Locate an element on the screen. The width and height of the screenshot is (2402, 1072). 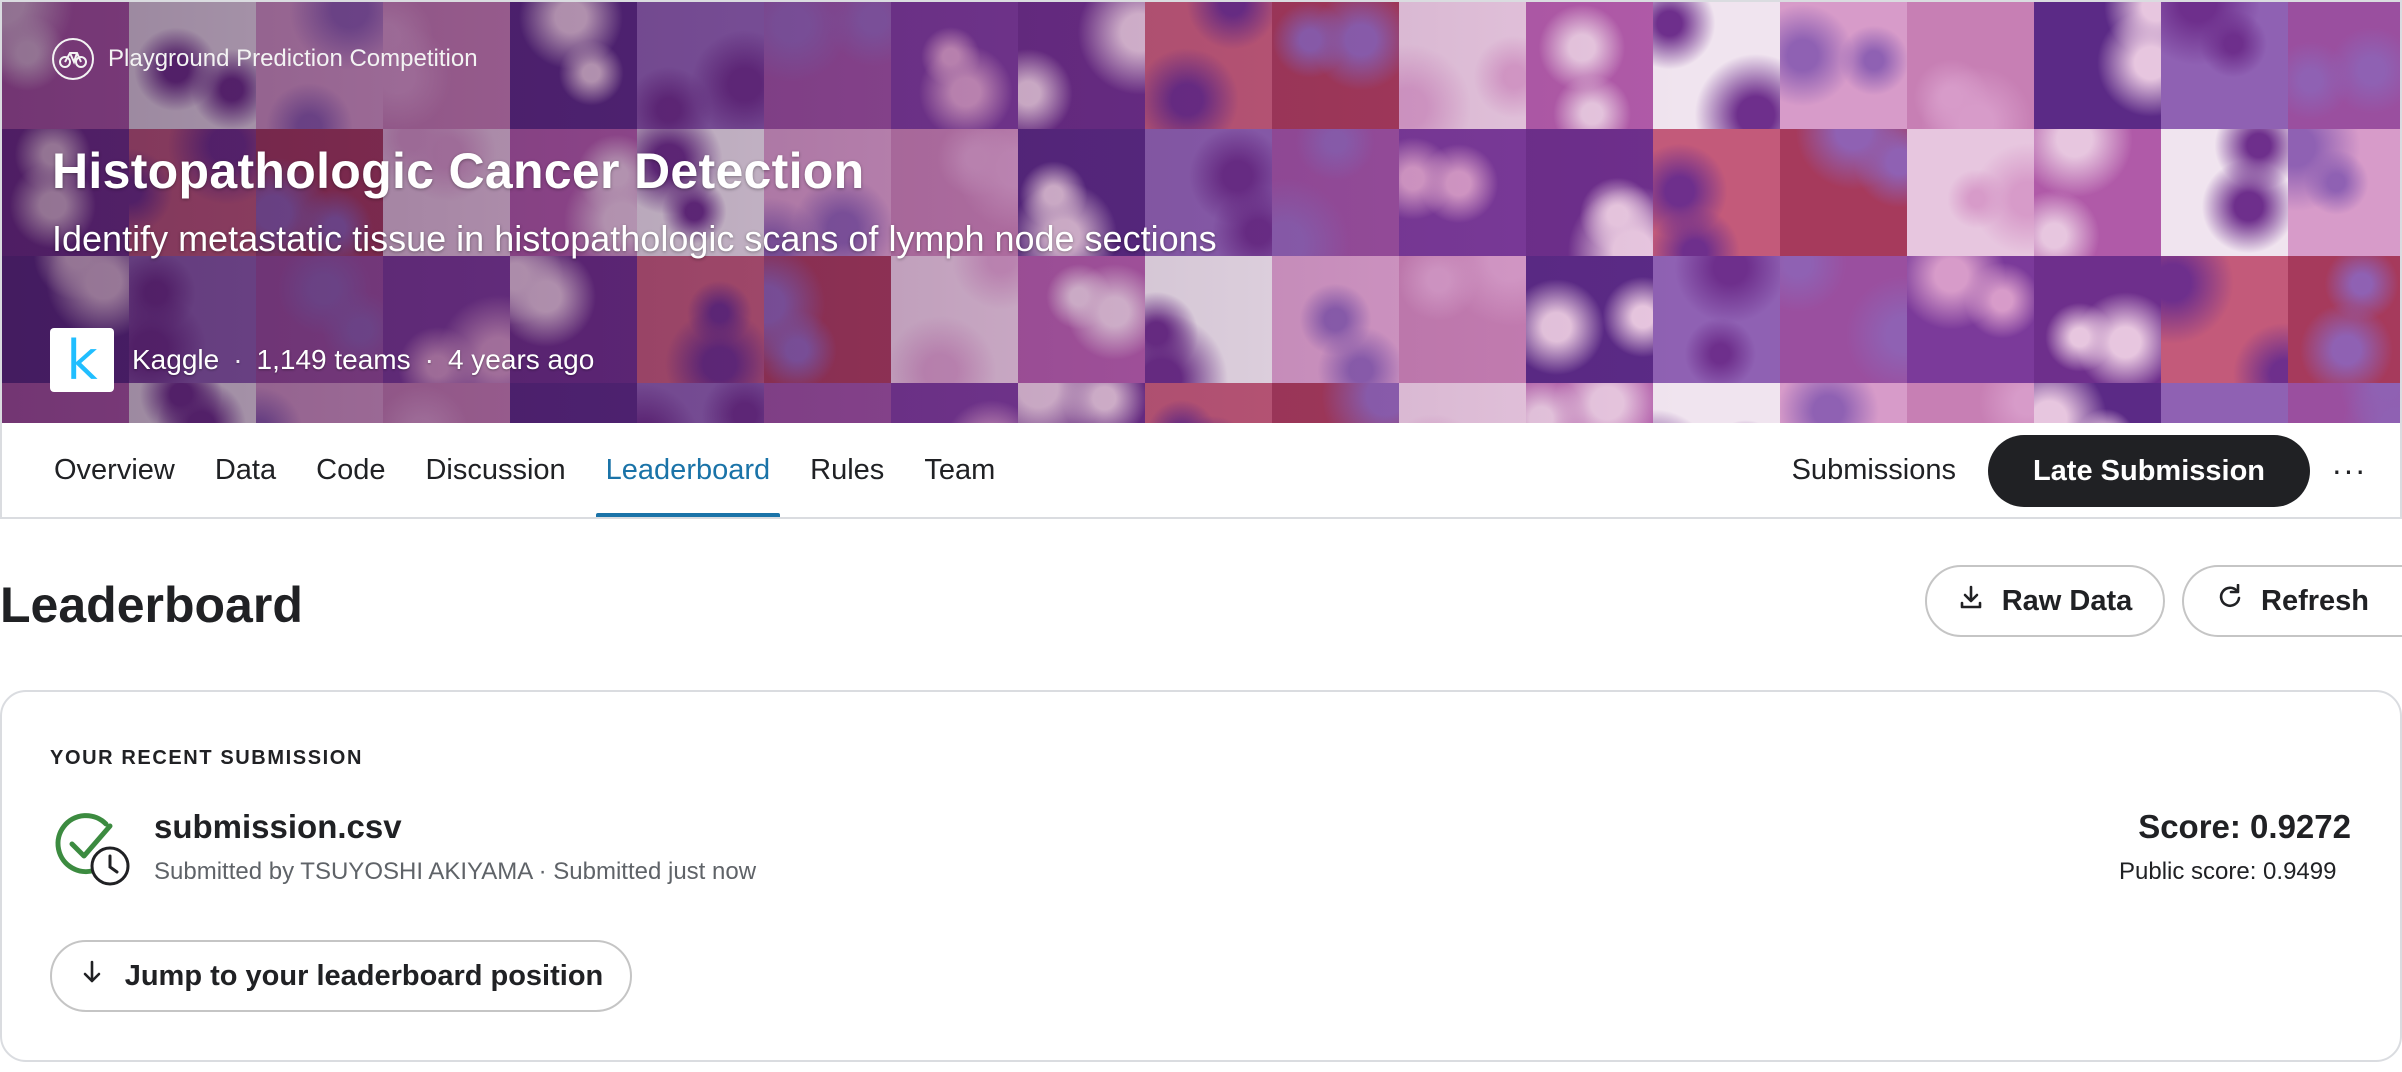
raw-data-label: Raw Data is located at coordinates (2067, 600).